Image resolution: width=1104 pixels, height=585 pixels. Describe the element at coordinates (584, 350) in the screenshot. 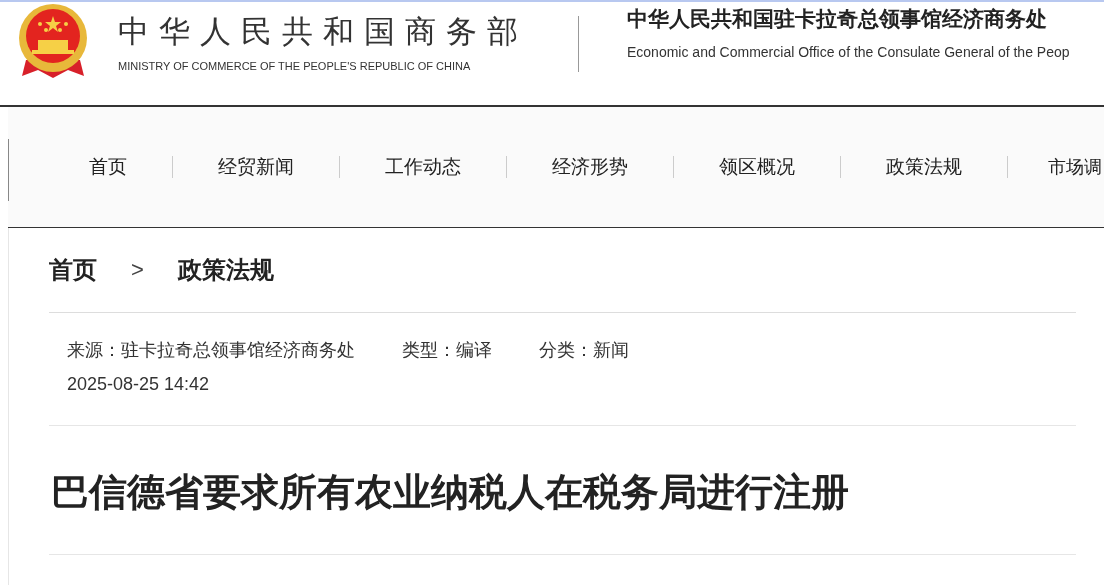

I see `category-label: 分类：新闻` at that location.